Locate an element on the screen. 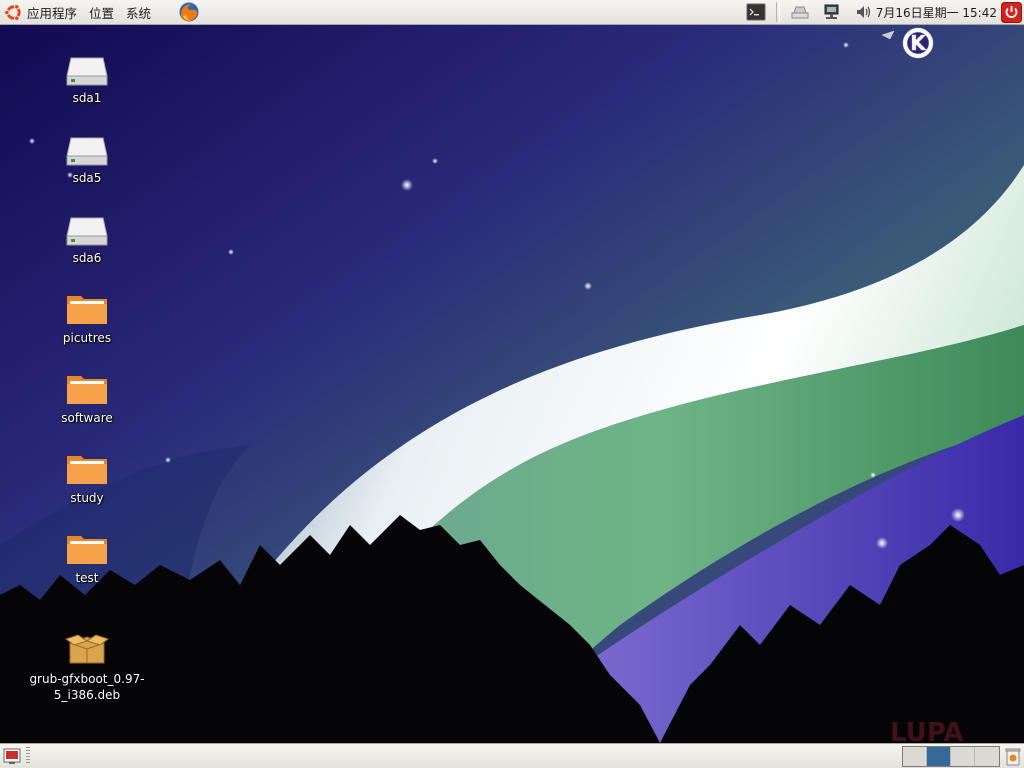  desktop-icon-label: study is located at coordinates (87, 498).